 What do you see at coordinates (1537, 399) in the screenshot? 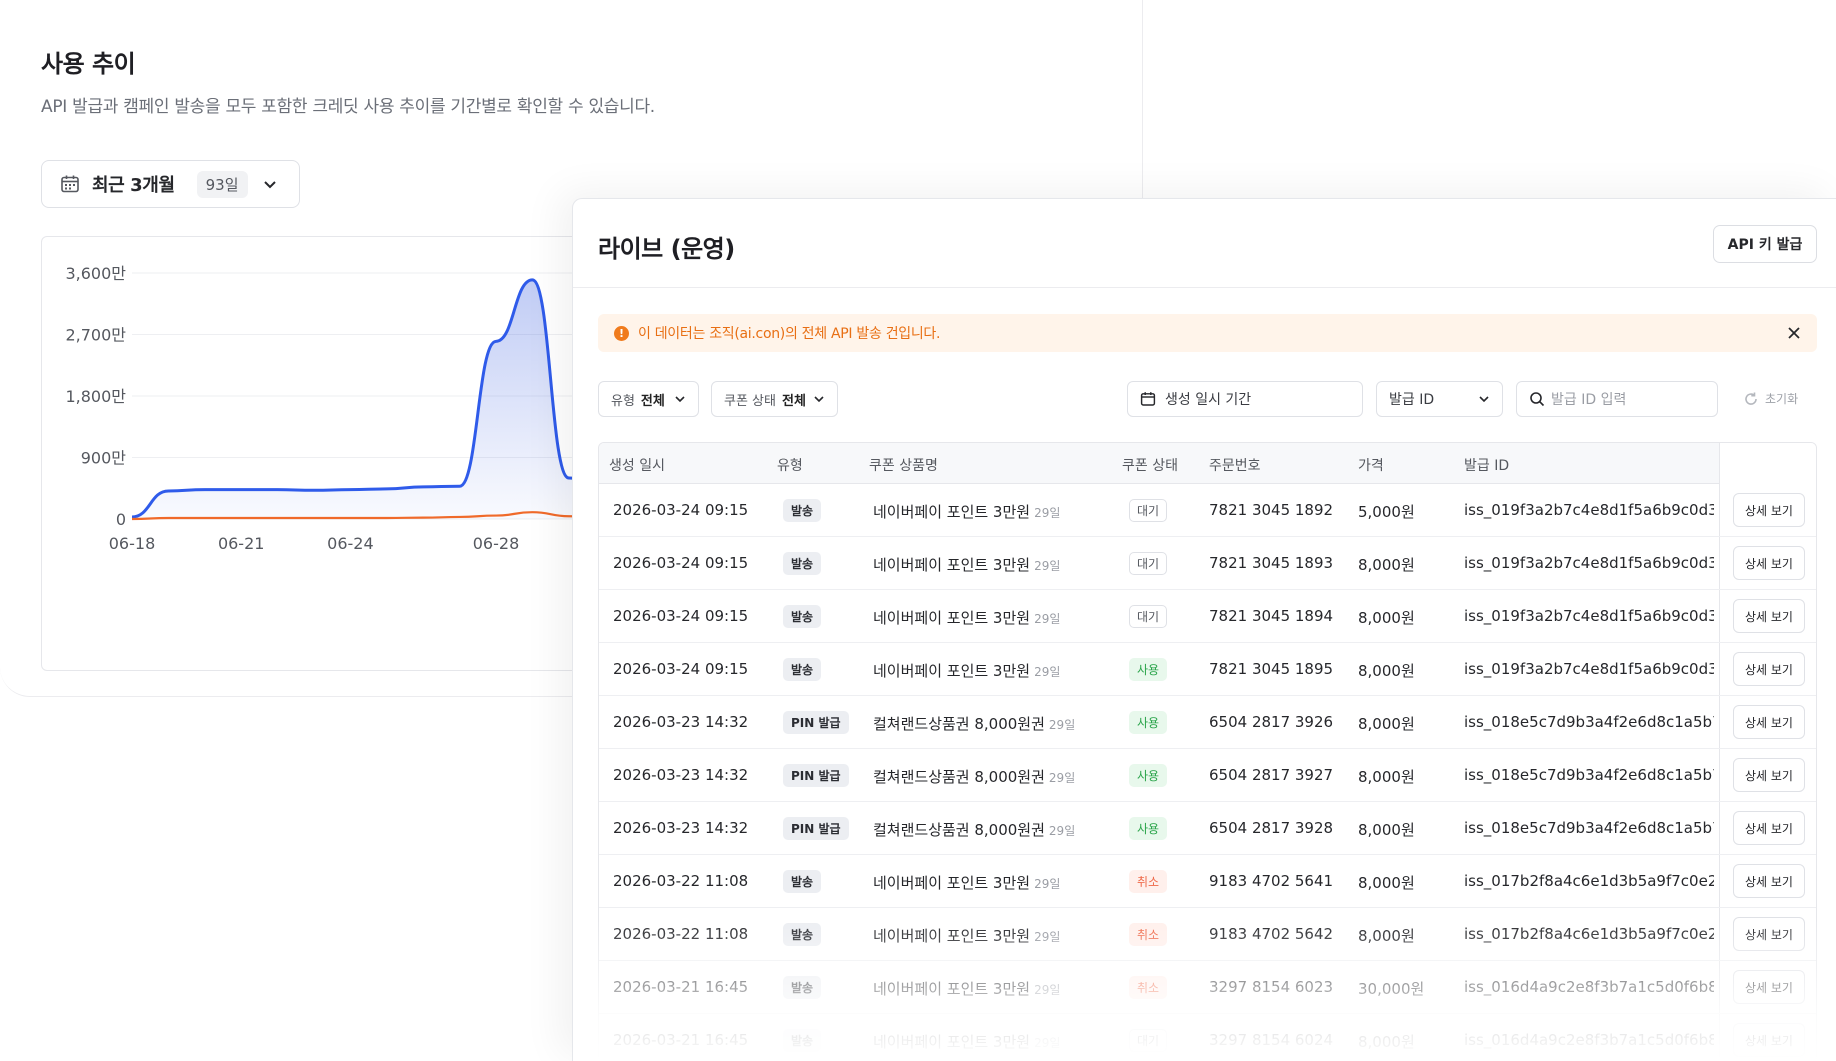
I see `search-icon` at bounding box center [1537, 399].